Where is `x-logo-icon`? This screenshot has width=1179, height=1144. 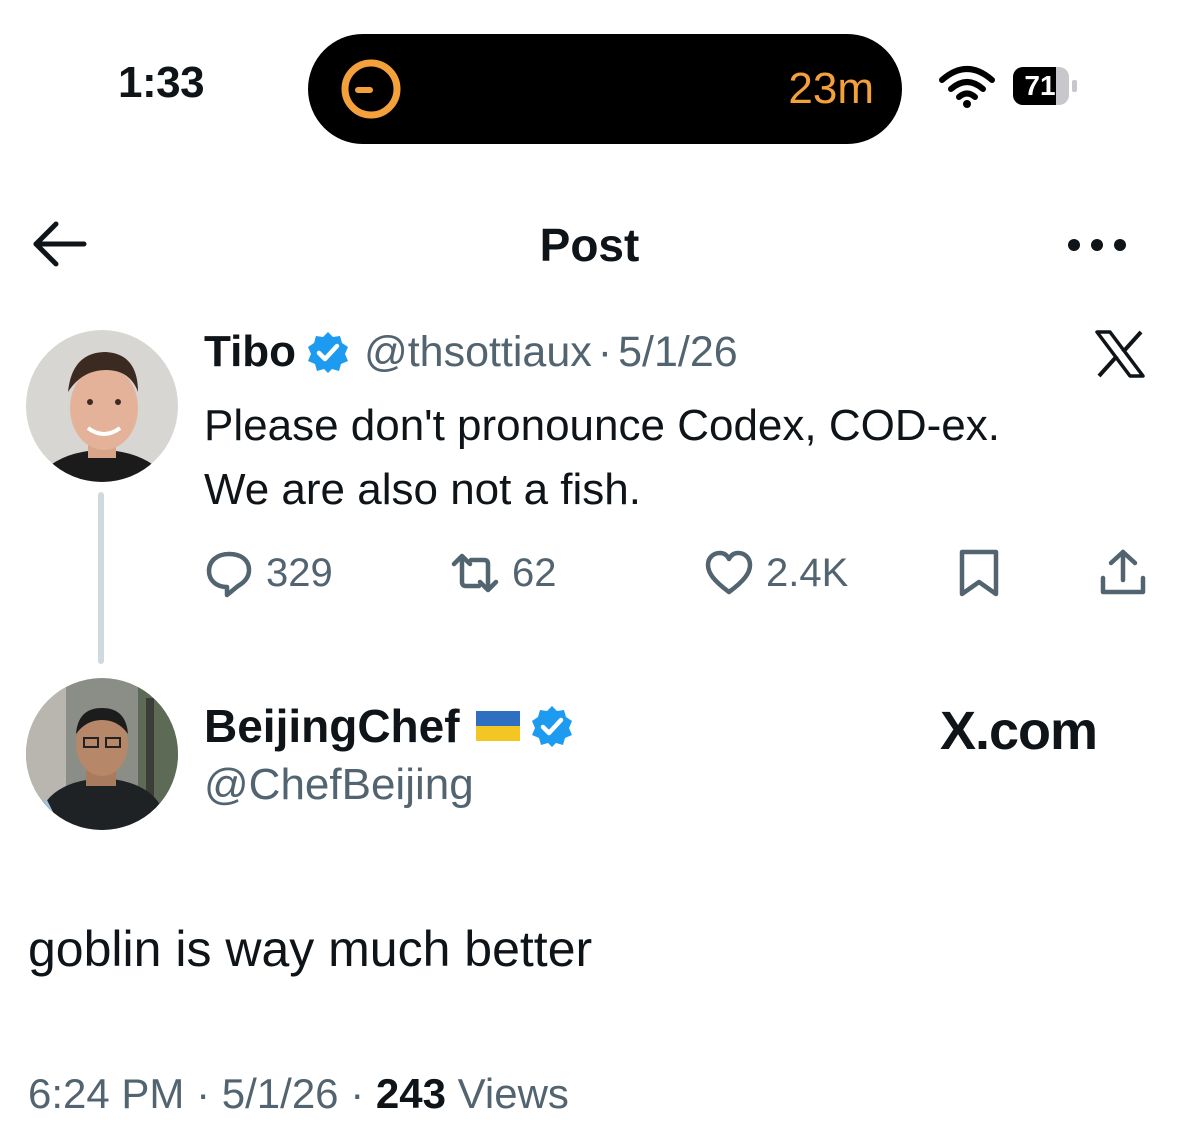 x-logo-icon is located at coordinates (1120, 354).